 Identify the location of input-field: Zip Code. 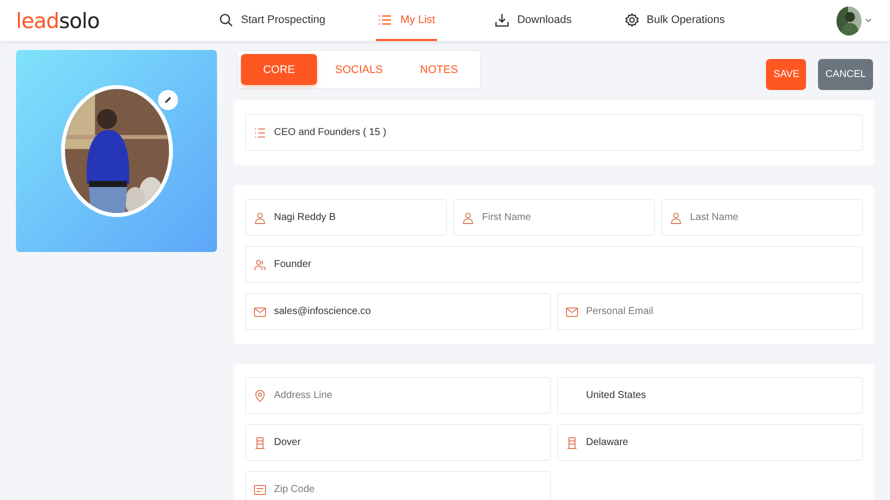
(398, 485).